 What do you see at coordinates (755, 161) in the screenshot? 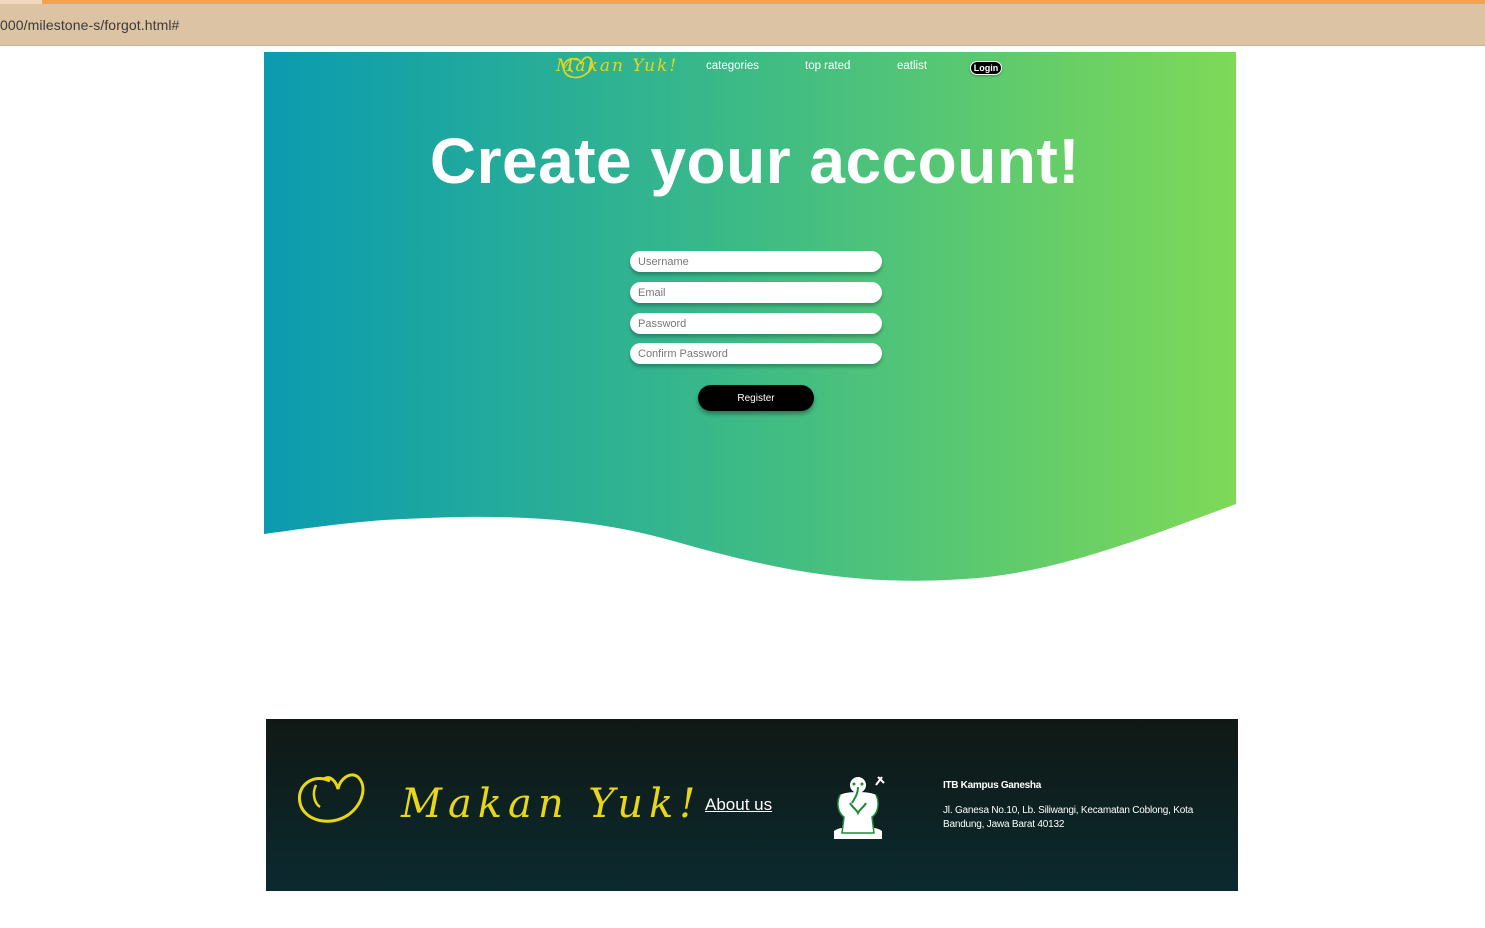
I see `page-title: Create your account!` at bounding box center [755, 161].